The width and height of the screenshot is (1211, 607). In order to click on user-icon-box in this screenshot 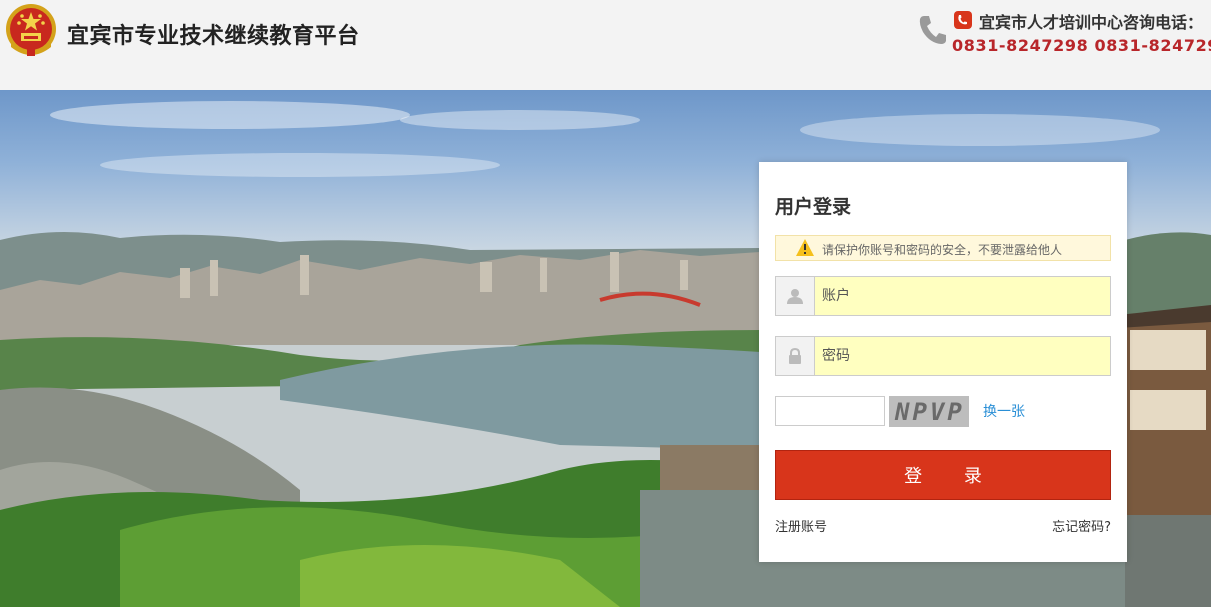, I will do `click(795, 296)`.